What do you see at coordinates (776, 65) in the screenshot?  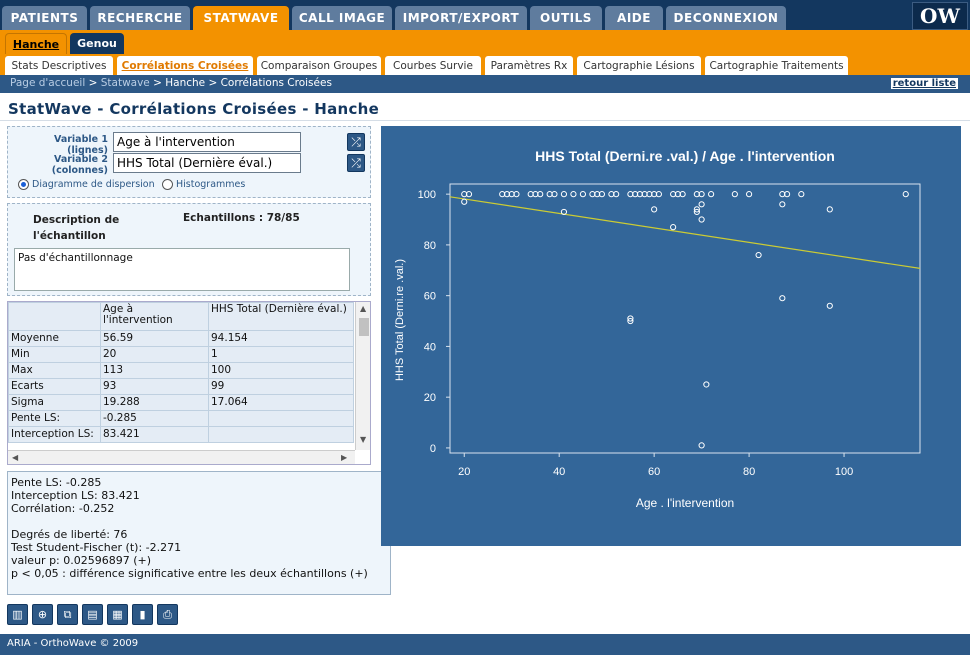 I see `tab-cartographie-traitements: Cartographie Traitements` at bounding box center [776, 65].